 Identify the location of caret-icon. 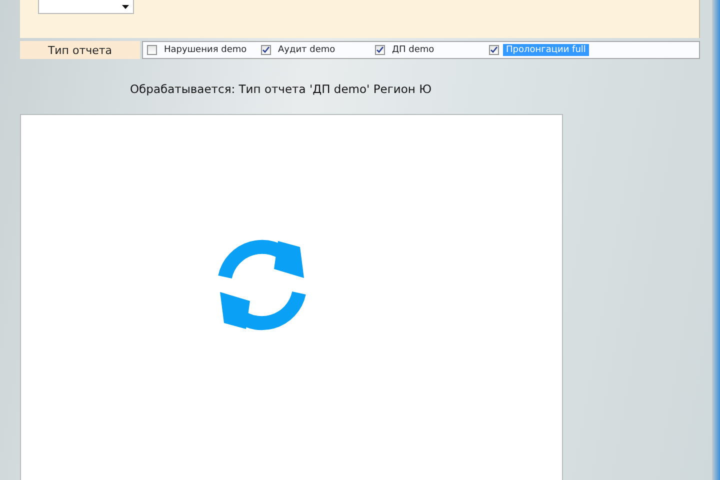
(125, 6).